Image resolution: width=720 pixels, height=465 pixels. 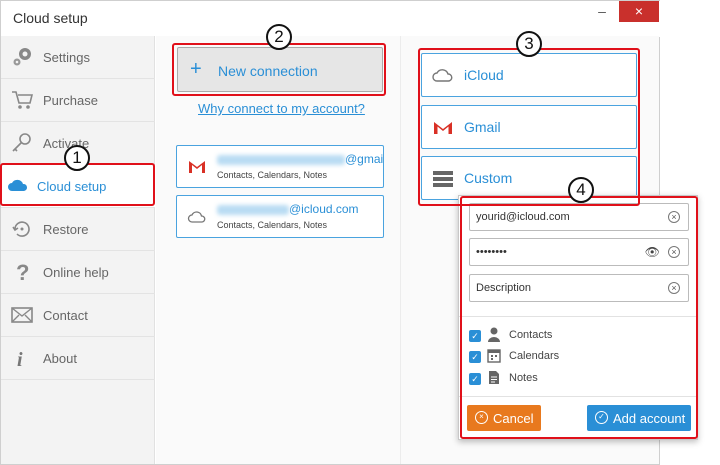 I want to click on envelope-icon, so click(x=22, y=315).